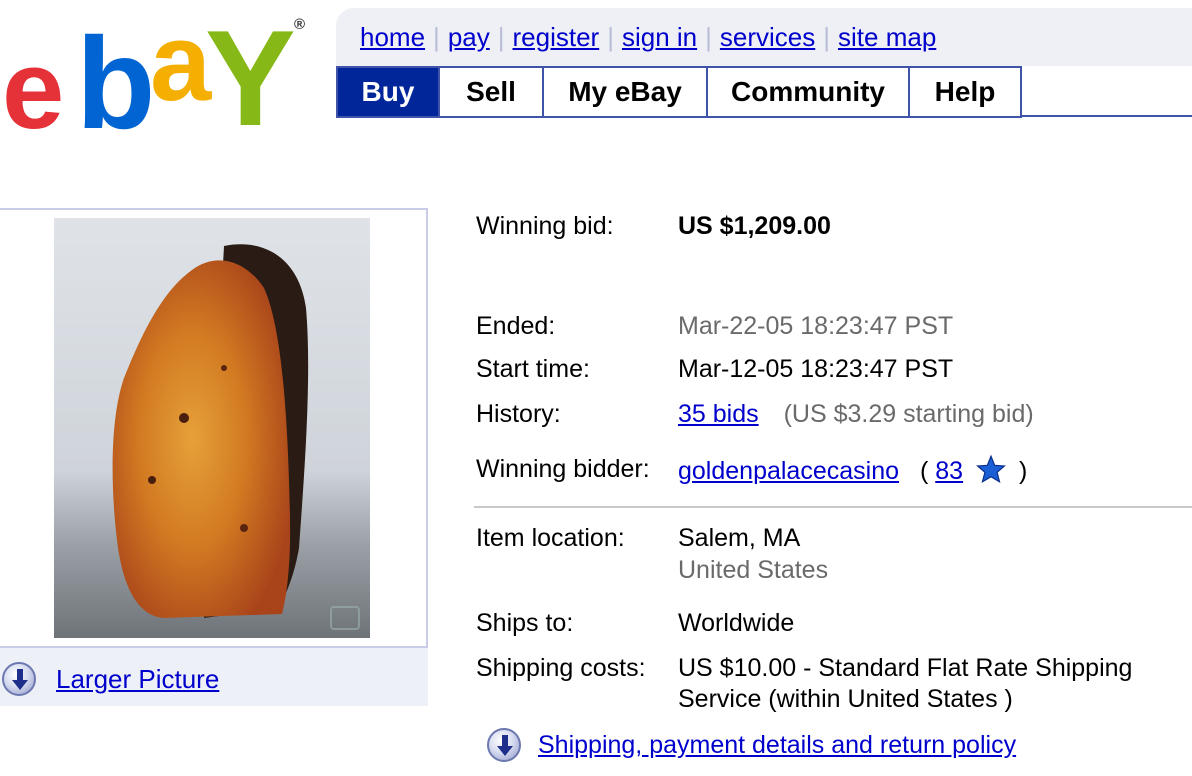 Image resolution: width=1192 pixels, height=776 pixels. Describe the element at coordinates (887, 37) in the screenshot. I see `site-map-link: site map` at that location.